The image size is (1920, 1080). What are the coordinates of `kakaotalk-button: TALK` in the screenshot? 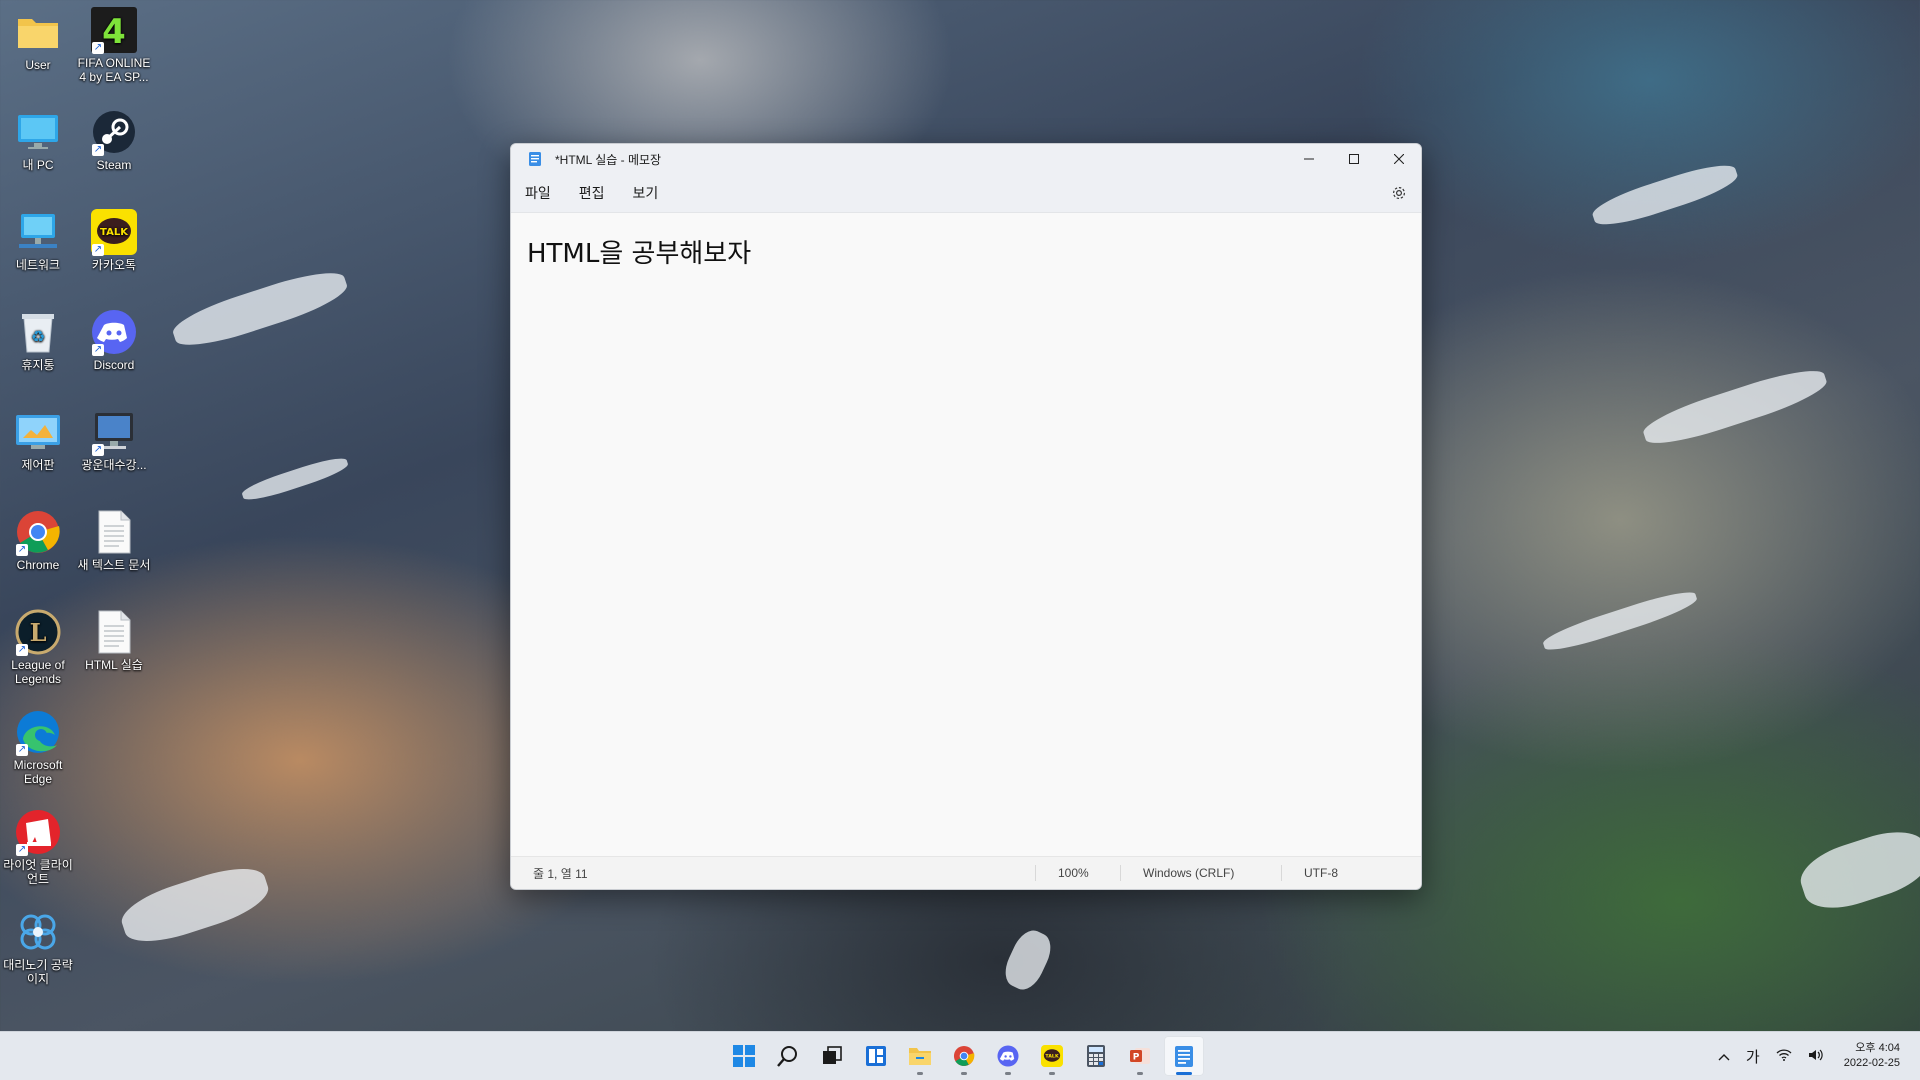 It's located at (1052, 1056).